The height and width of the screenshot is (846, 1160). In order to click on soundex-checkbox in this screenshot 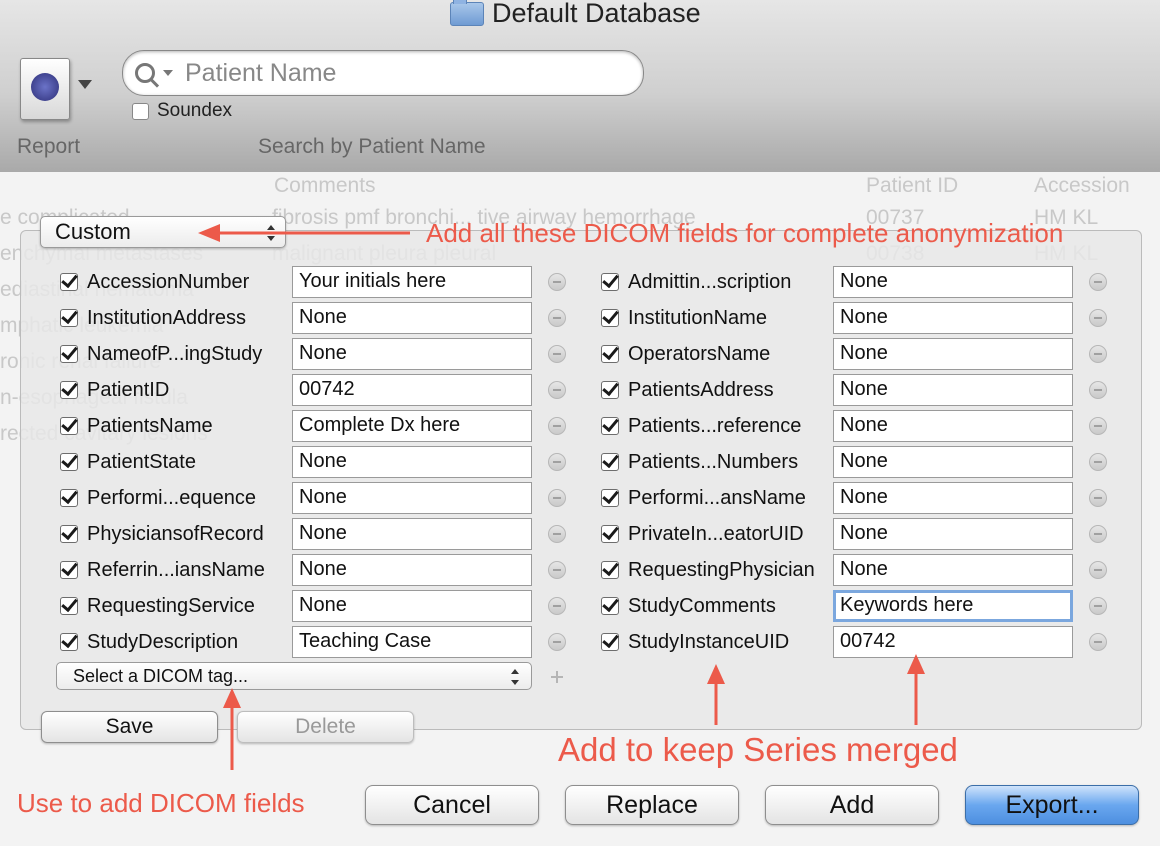, I will do `click(140, 111)`.